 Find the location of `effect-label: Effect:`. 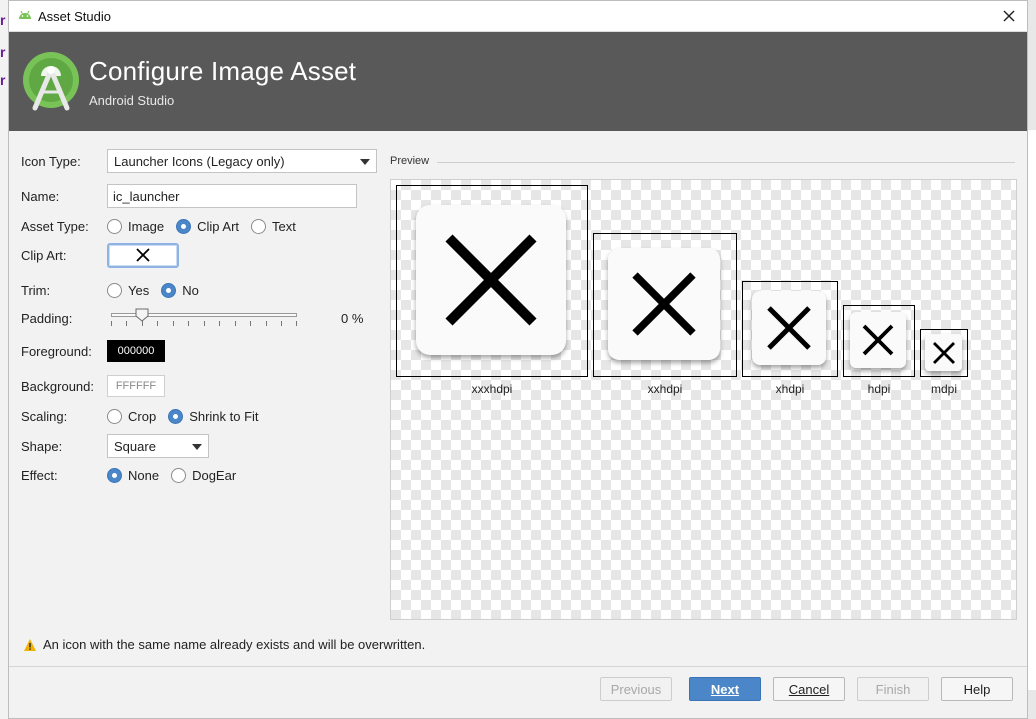

effect-label: Effect: is located at coordinates (39, 475).